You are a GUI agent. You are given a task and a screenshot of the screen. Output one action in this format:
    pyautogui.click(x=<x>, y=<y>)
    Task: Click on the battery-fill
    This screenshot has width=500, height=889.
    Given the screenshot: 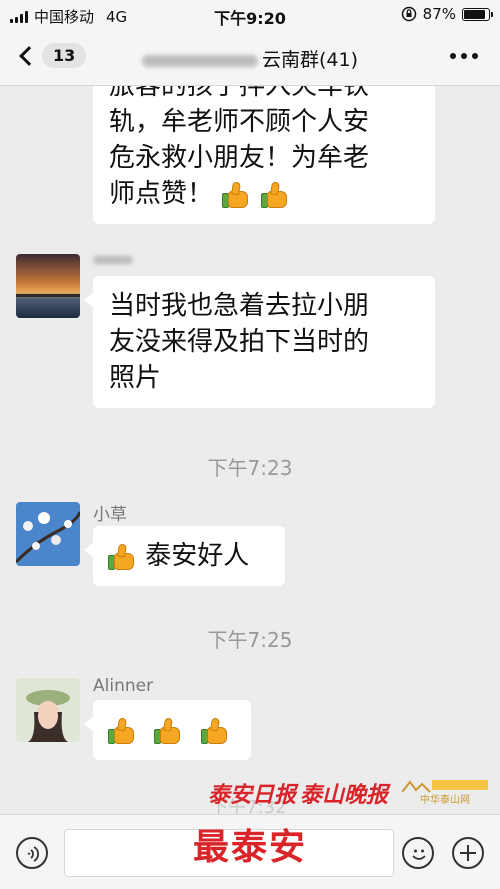 What is the action you would take?
    pyautogui.click(x=474, y=14)
    